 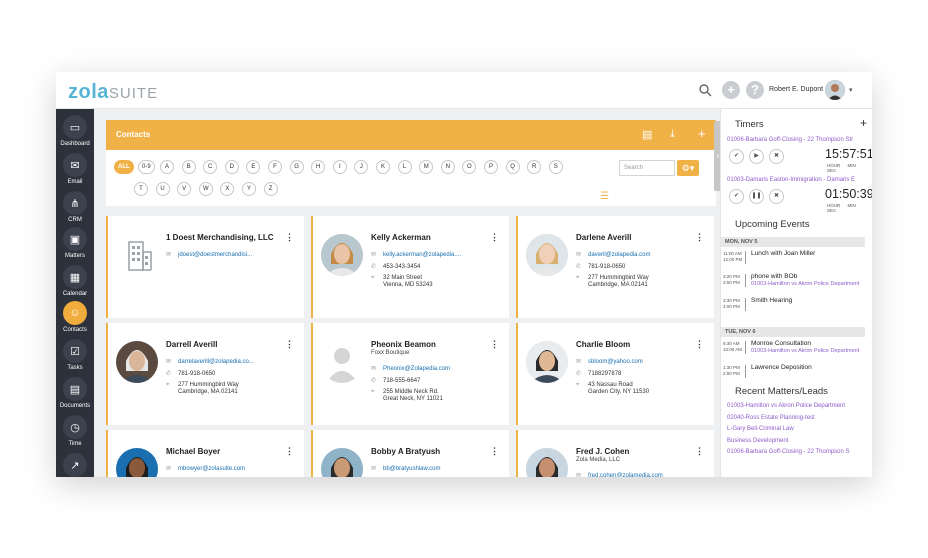 What do you see at coordinates (647, 134) in the screenshot?
I see `import-icon: ▤` at bounding box center [647, 134].